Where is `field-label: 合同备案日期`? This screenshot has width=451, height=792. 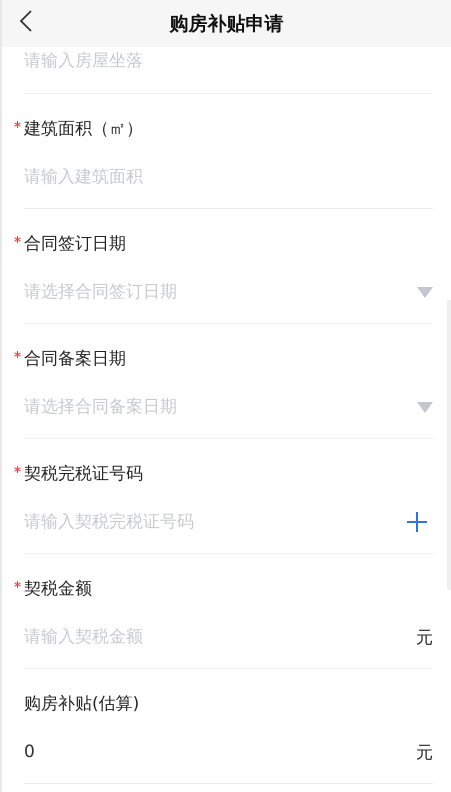 field-label: 合同备案日期 is located at coordinates (75, 359).